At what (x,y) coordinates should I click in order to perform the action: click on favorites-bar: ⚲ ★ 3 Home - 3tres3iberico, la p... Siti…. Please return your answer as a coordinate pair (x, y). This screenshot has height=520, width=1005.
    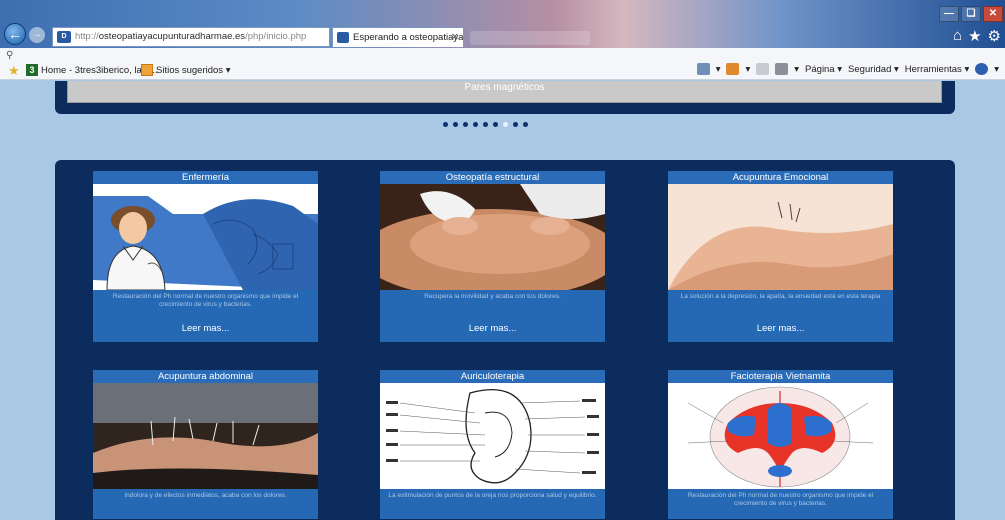
    Looking at the image, I should click on (502, 64).